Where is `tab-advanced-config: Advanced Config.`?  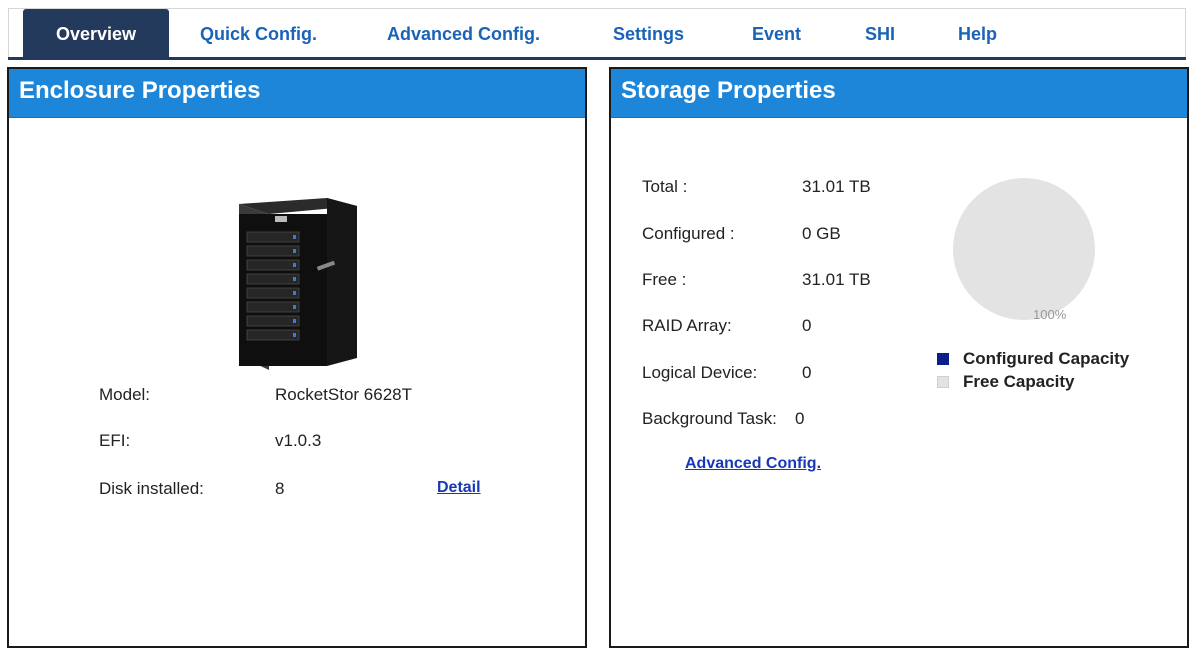
tab-advanced-config: Advanced Config. is located at coordinates (463, 33).